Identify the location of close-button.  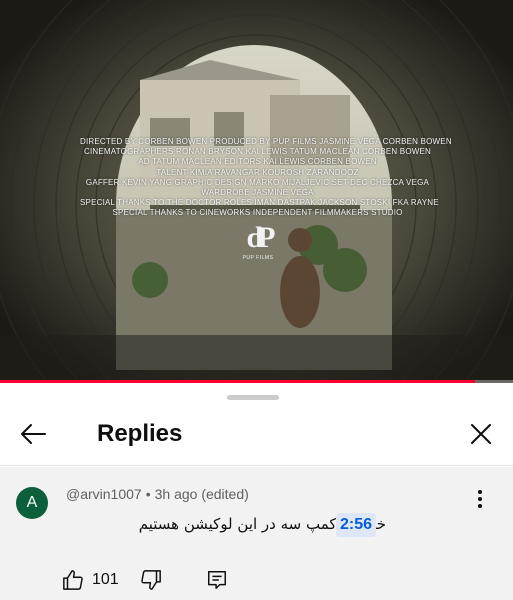
(481, 434).